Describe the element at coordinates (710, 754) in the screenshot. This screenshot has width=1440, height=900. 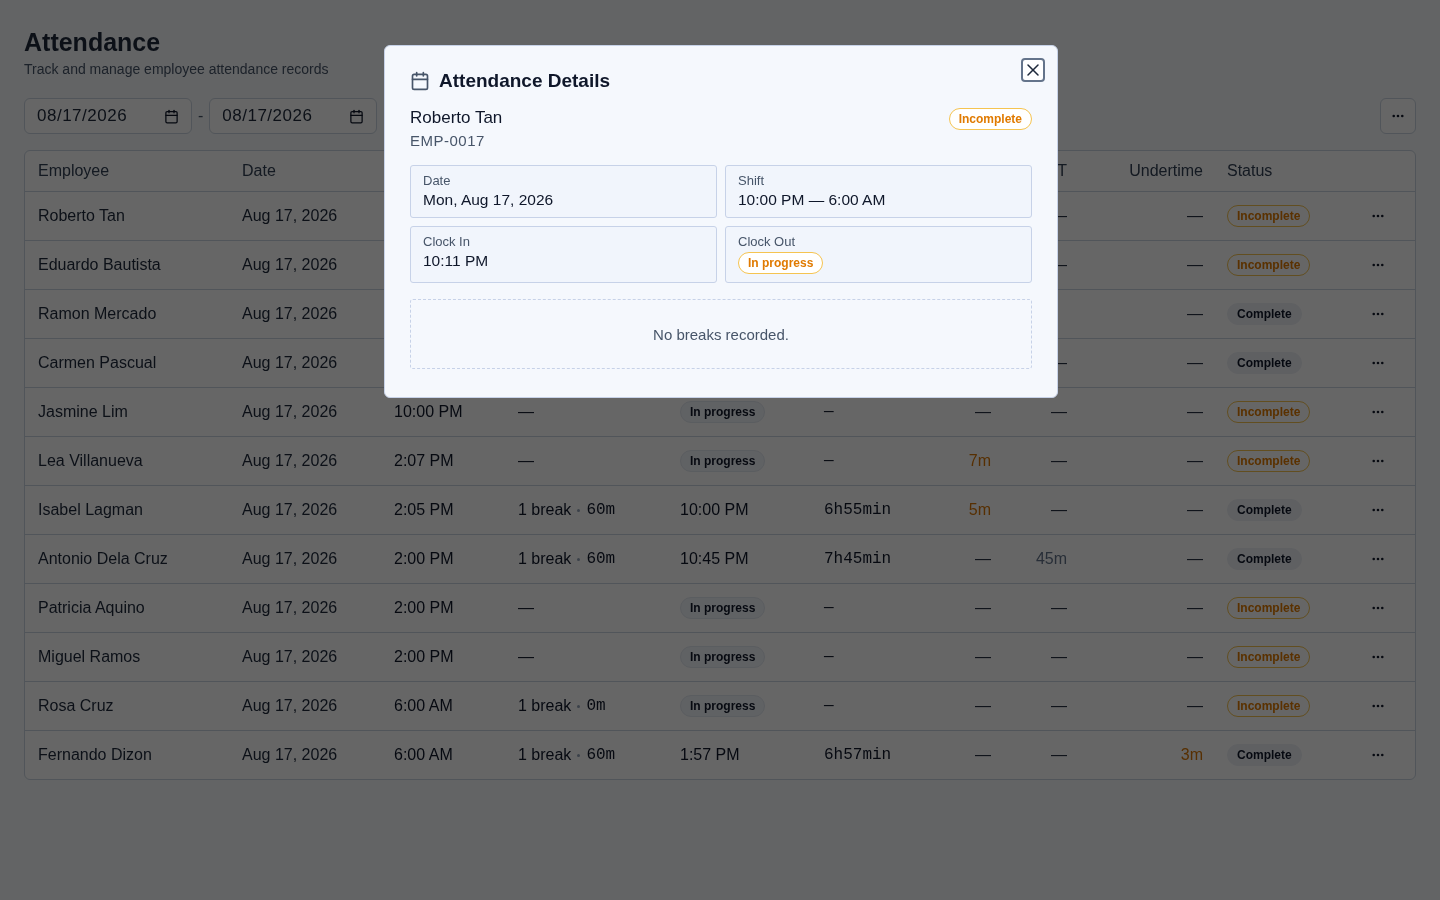
I see `table-cell: 1:57 PM` at that location.